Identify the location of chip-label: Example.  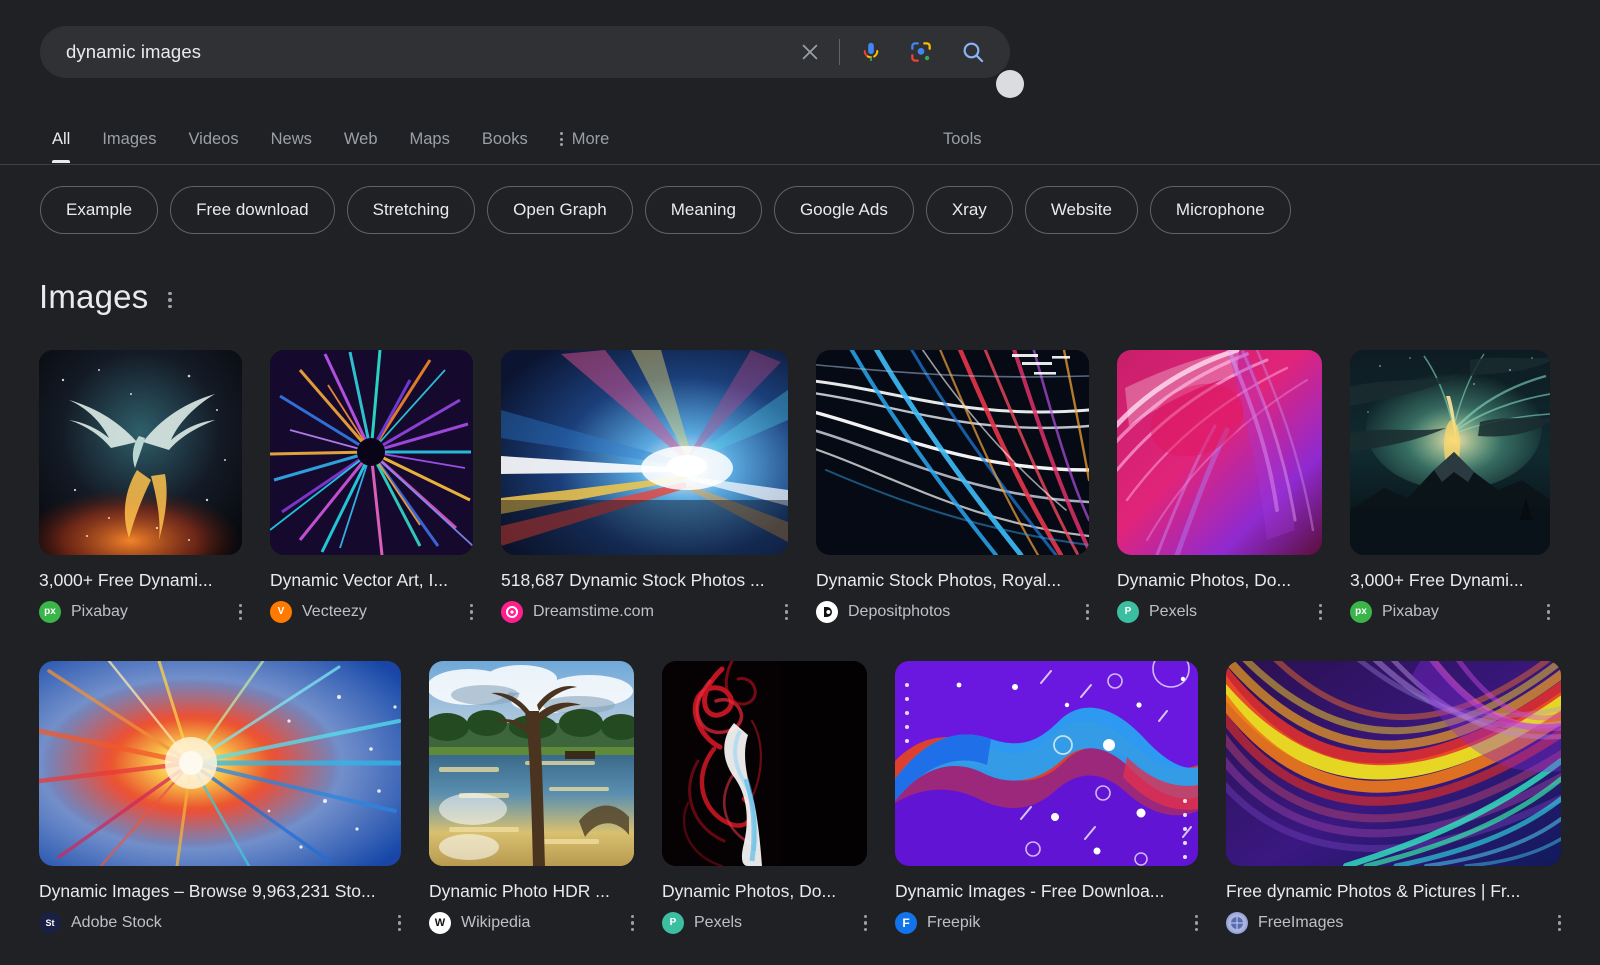
(99, 209).